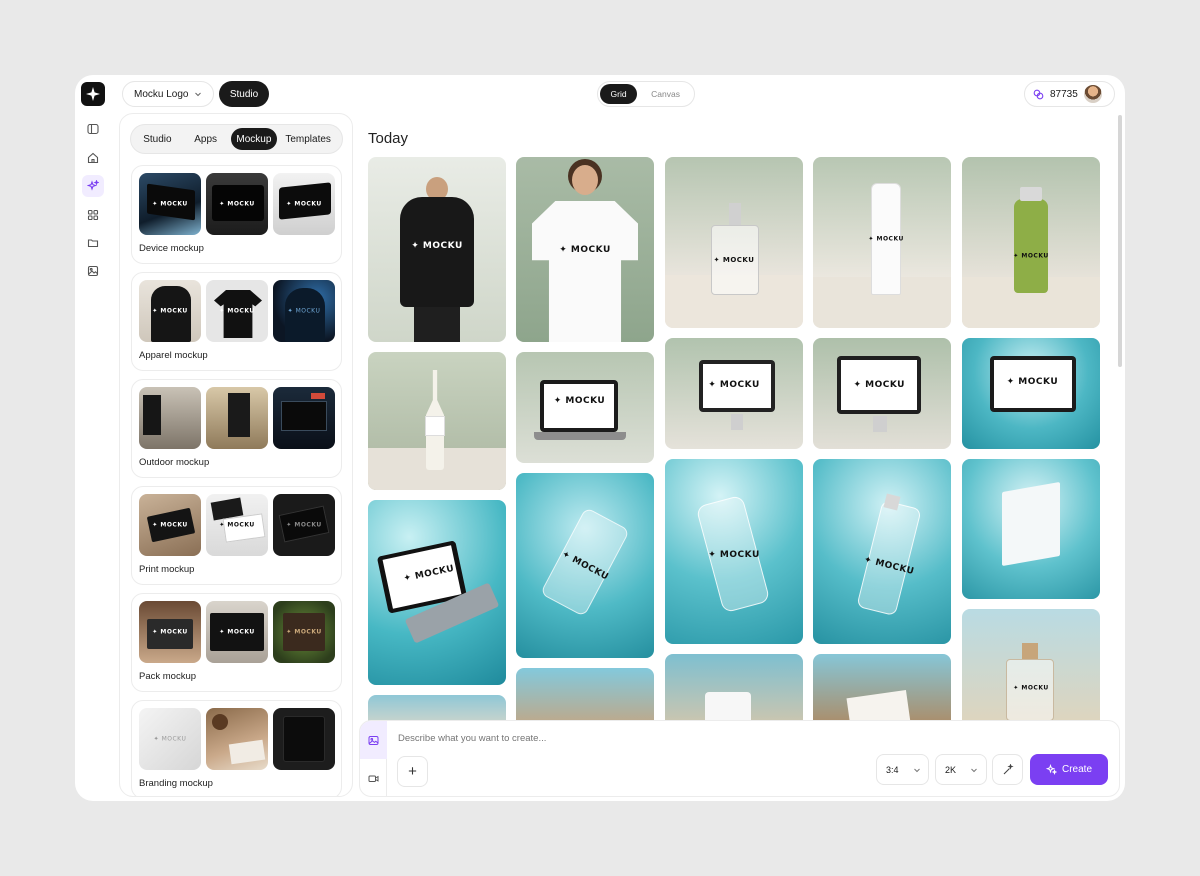 This screenshot has width=1200, height=876. I want to click on prompt-bar: + 3:4 2K Create, so click(739, 758).